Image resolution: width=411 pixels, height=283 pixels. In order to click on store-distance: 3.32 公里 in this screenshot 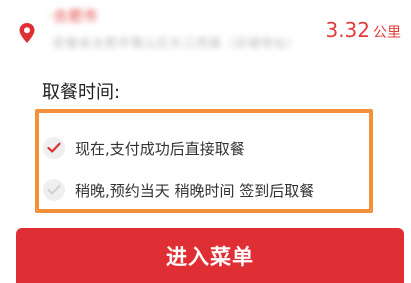, I will do `click(363, 30)`.